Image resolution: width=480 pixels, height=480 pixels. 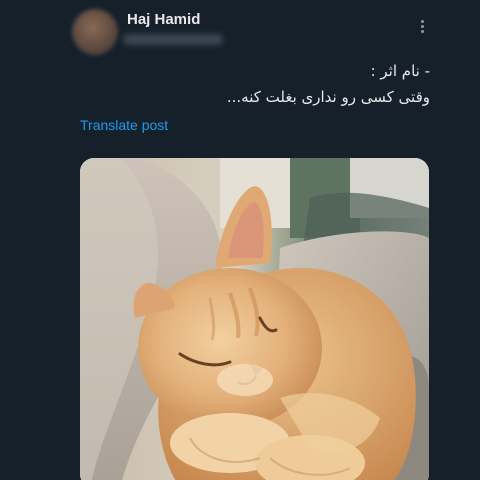 I want to click on author-name: Haj Hamid, so click(x=163, y=19).